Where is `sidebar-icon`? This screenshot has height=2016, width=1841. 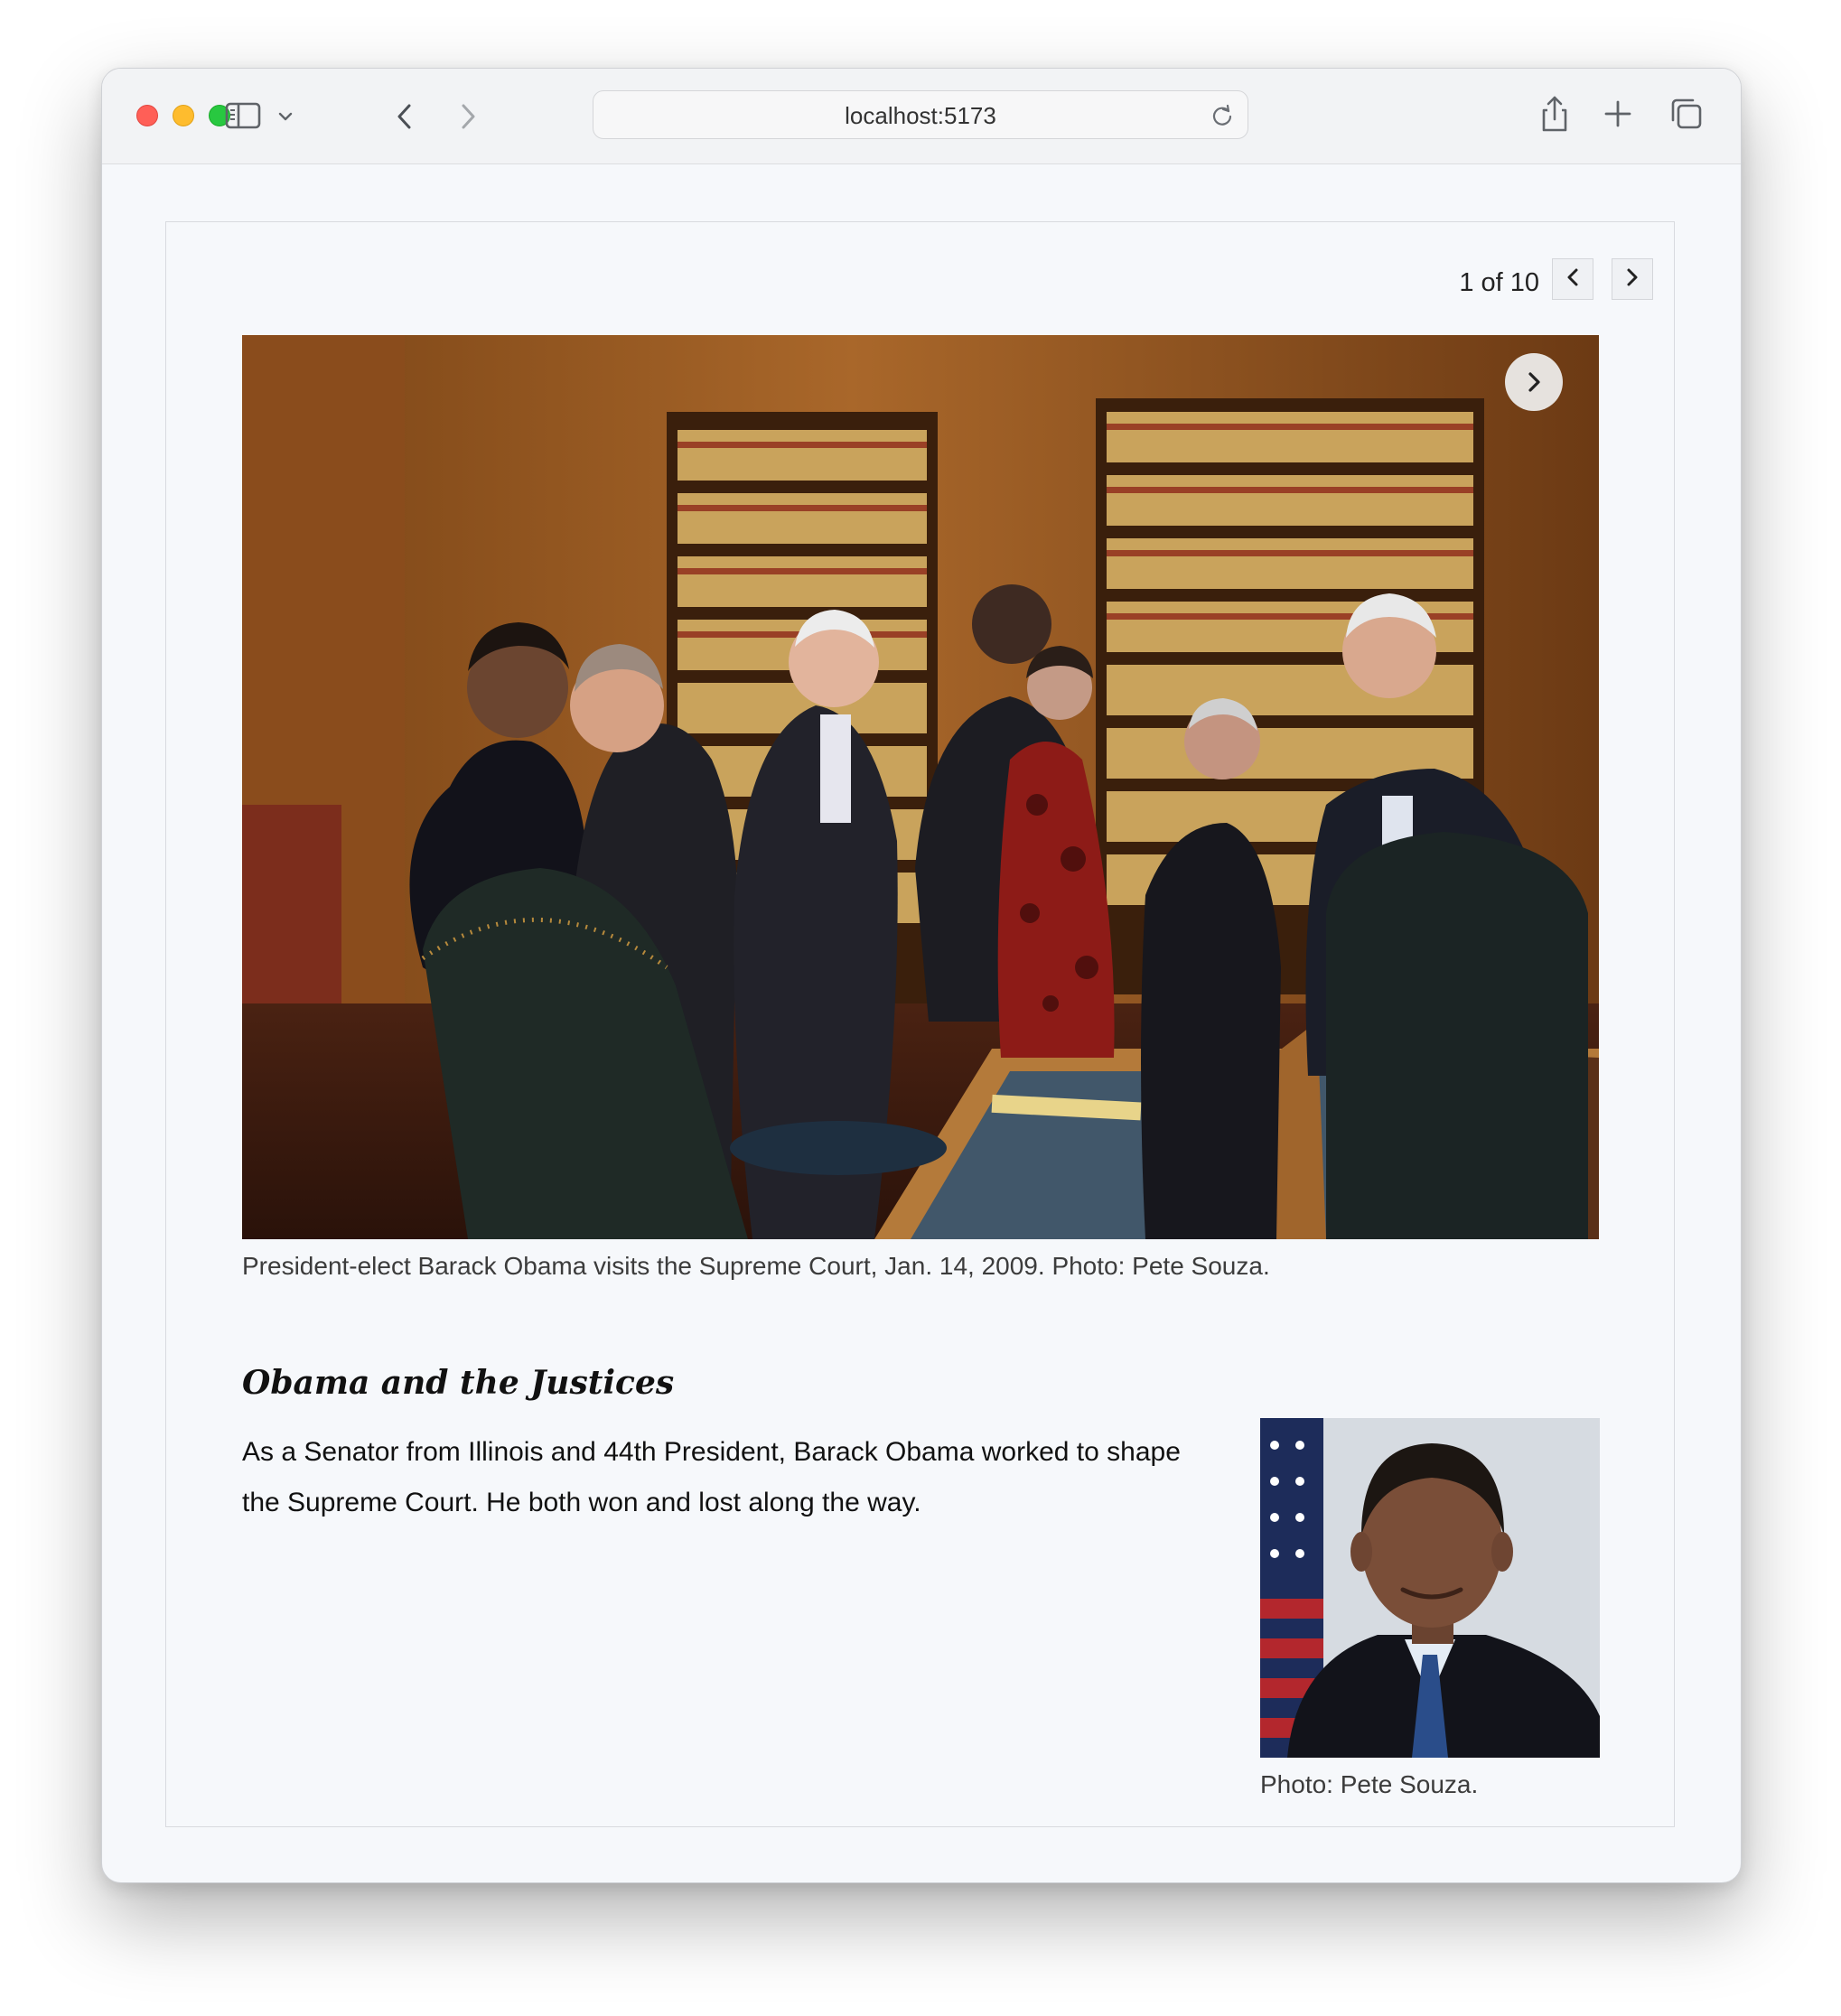
sidebar-icon is located at coordinates (243, 116).